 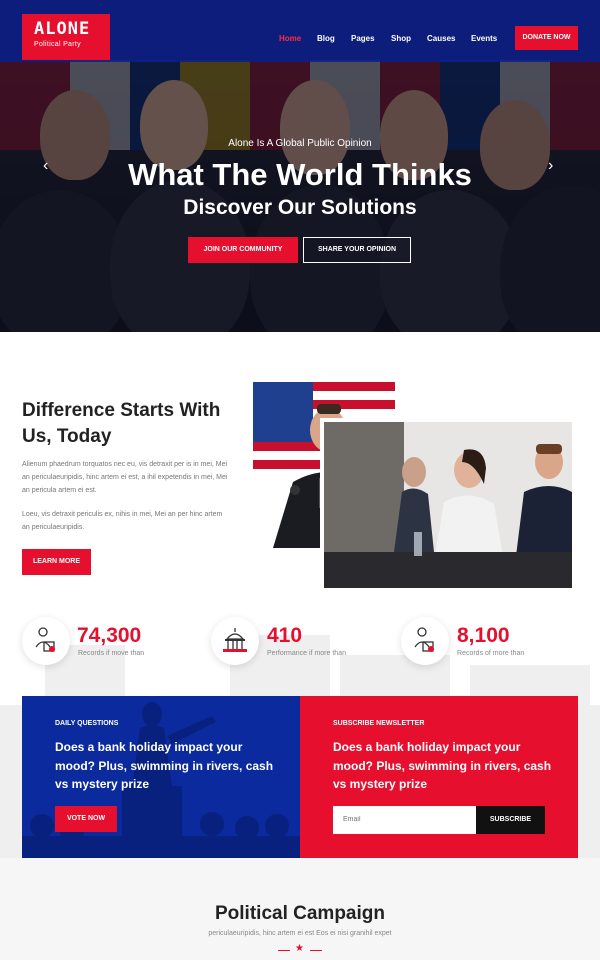 I want to click on capitol-icon, so click(x=235, y=641).